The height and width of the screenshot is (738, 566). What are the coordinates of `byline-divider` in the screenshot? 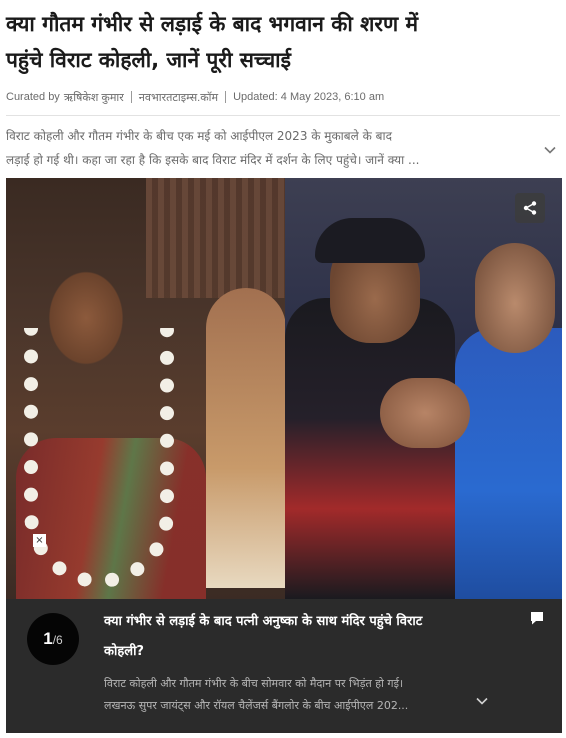 It's located at (283, 115).